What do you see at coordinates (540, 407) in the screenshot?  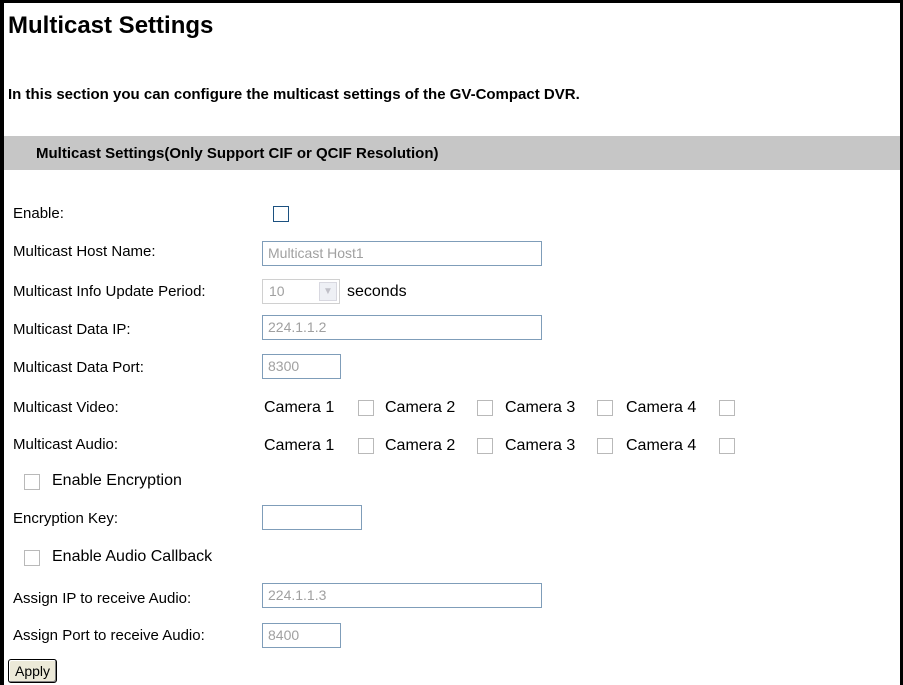 I see `video-camera-3-label: Camera 3` at bounding box center [540, 407].